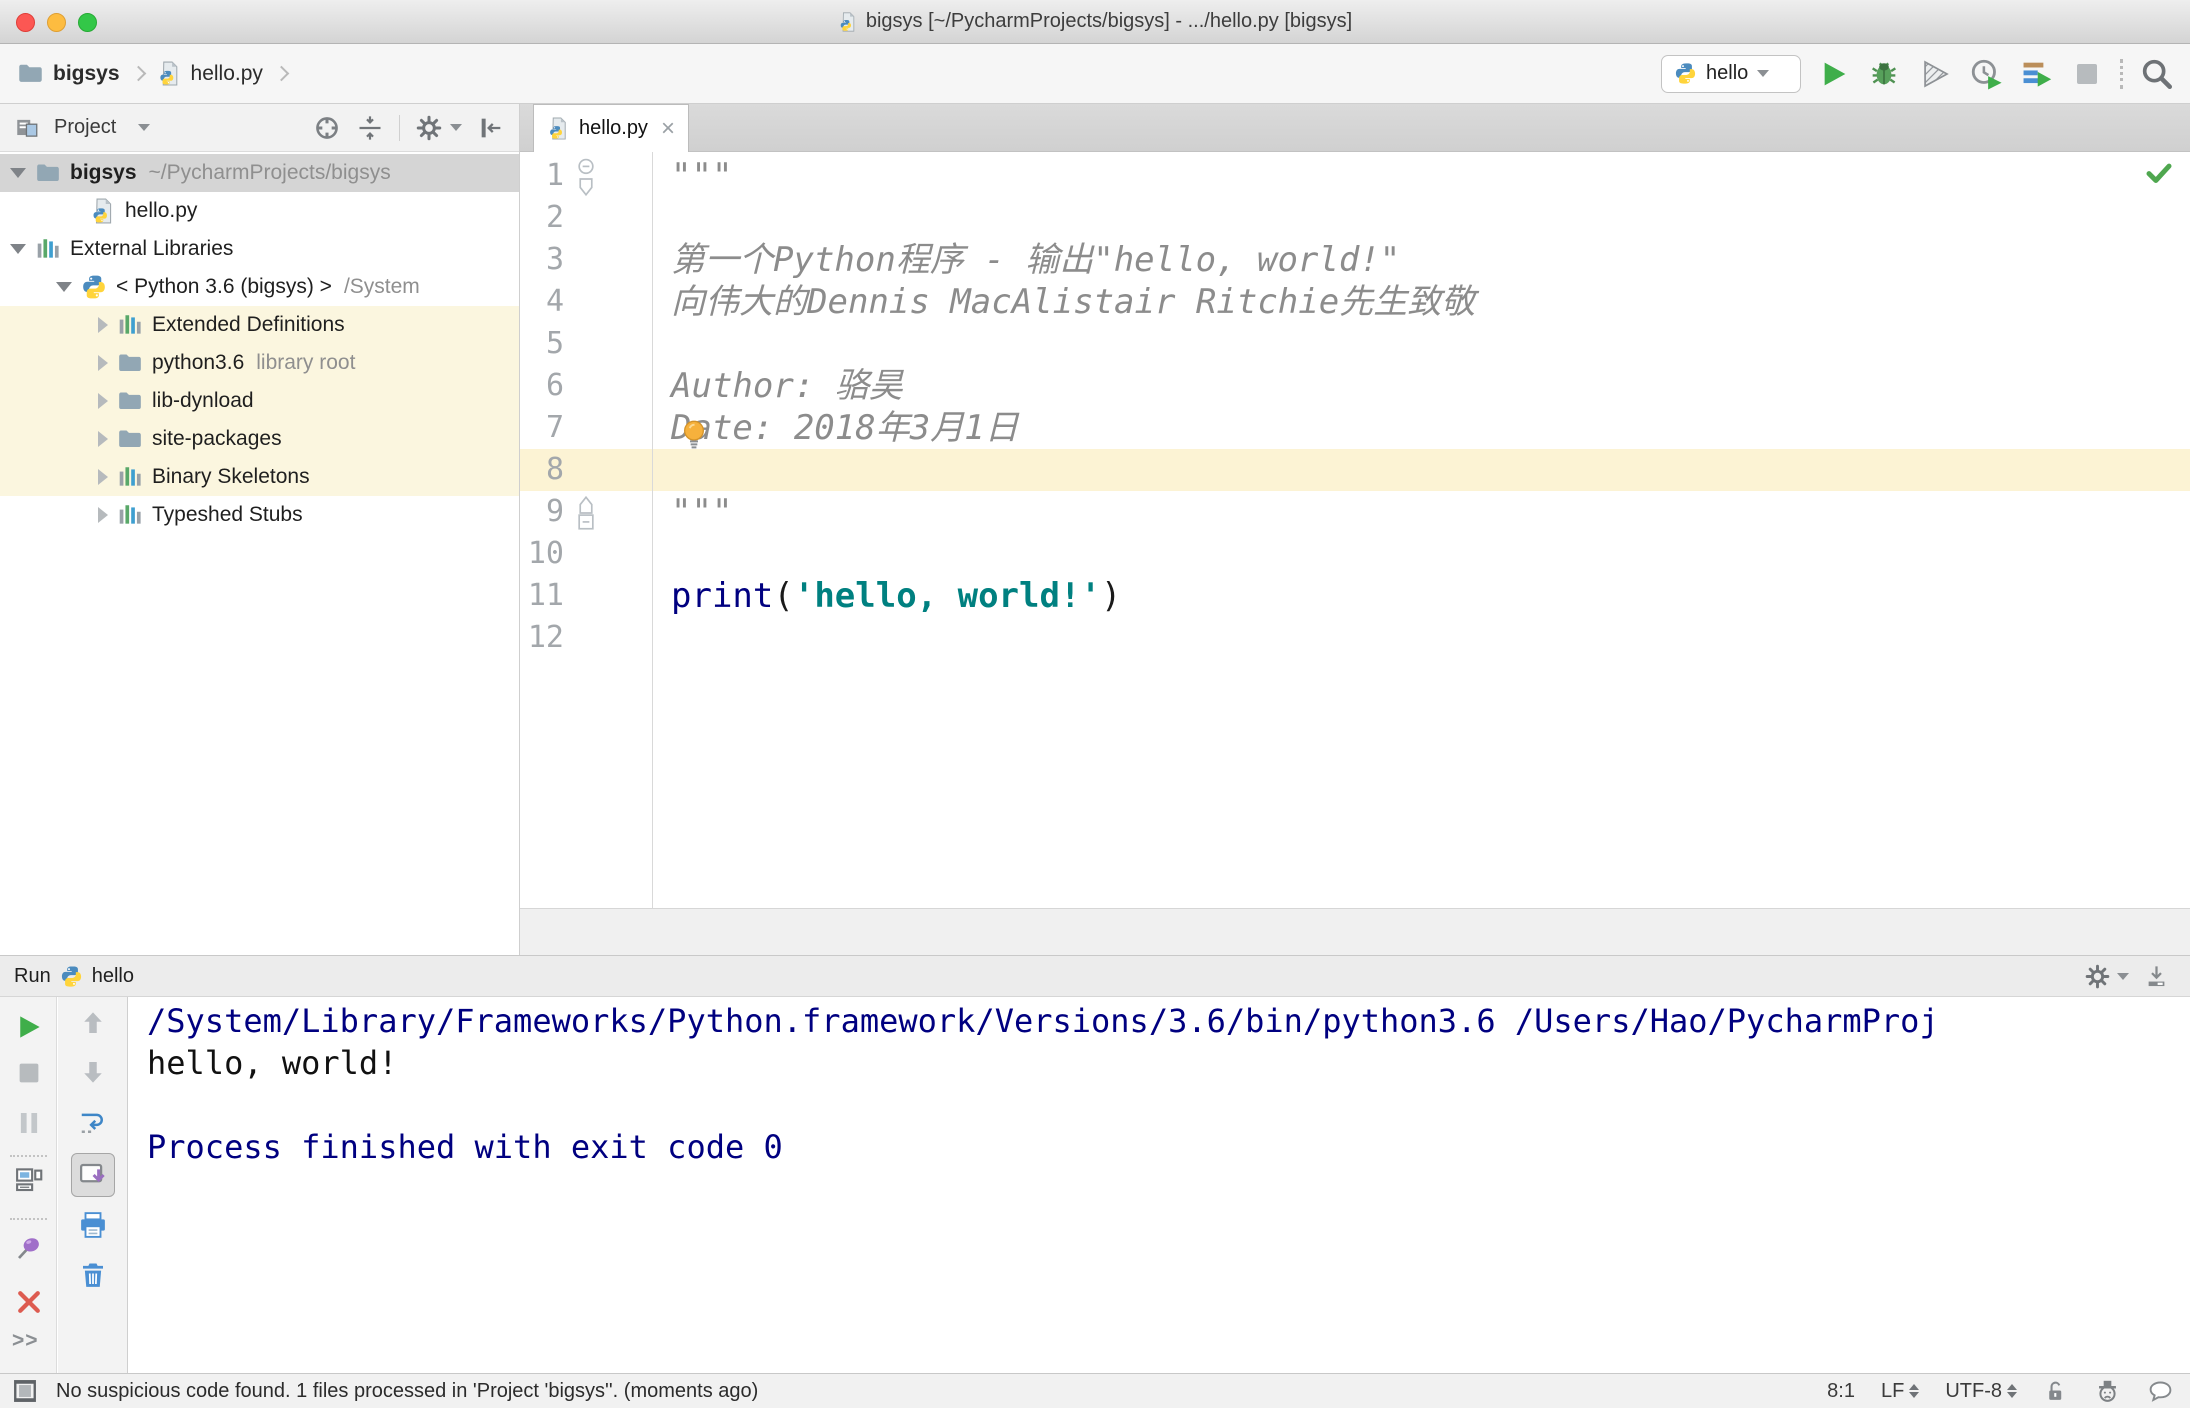  What do you see at coordinates (1900, 1391) in the screenshot?
I see `line-ending-widget: LF` at bounding box center [1900, 1391].